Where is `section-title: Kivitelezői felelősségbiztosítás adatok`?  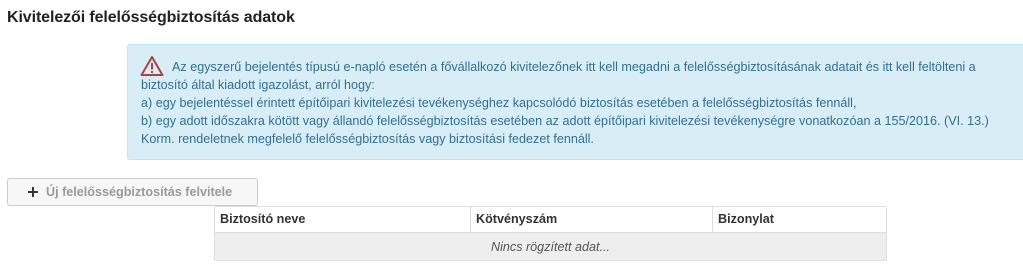
section-title: Kivitelezői felelősségbiztosítás adatok is located at coordinates (151, 17).